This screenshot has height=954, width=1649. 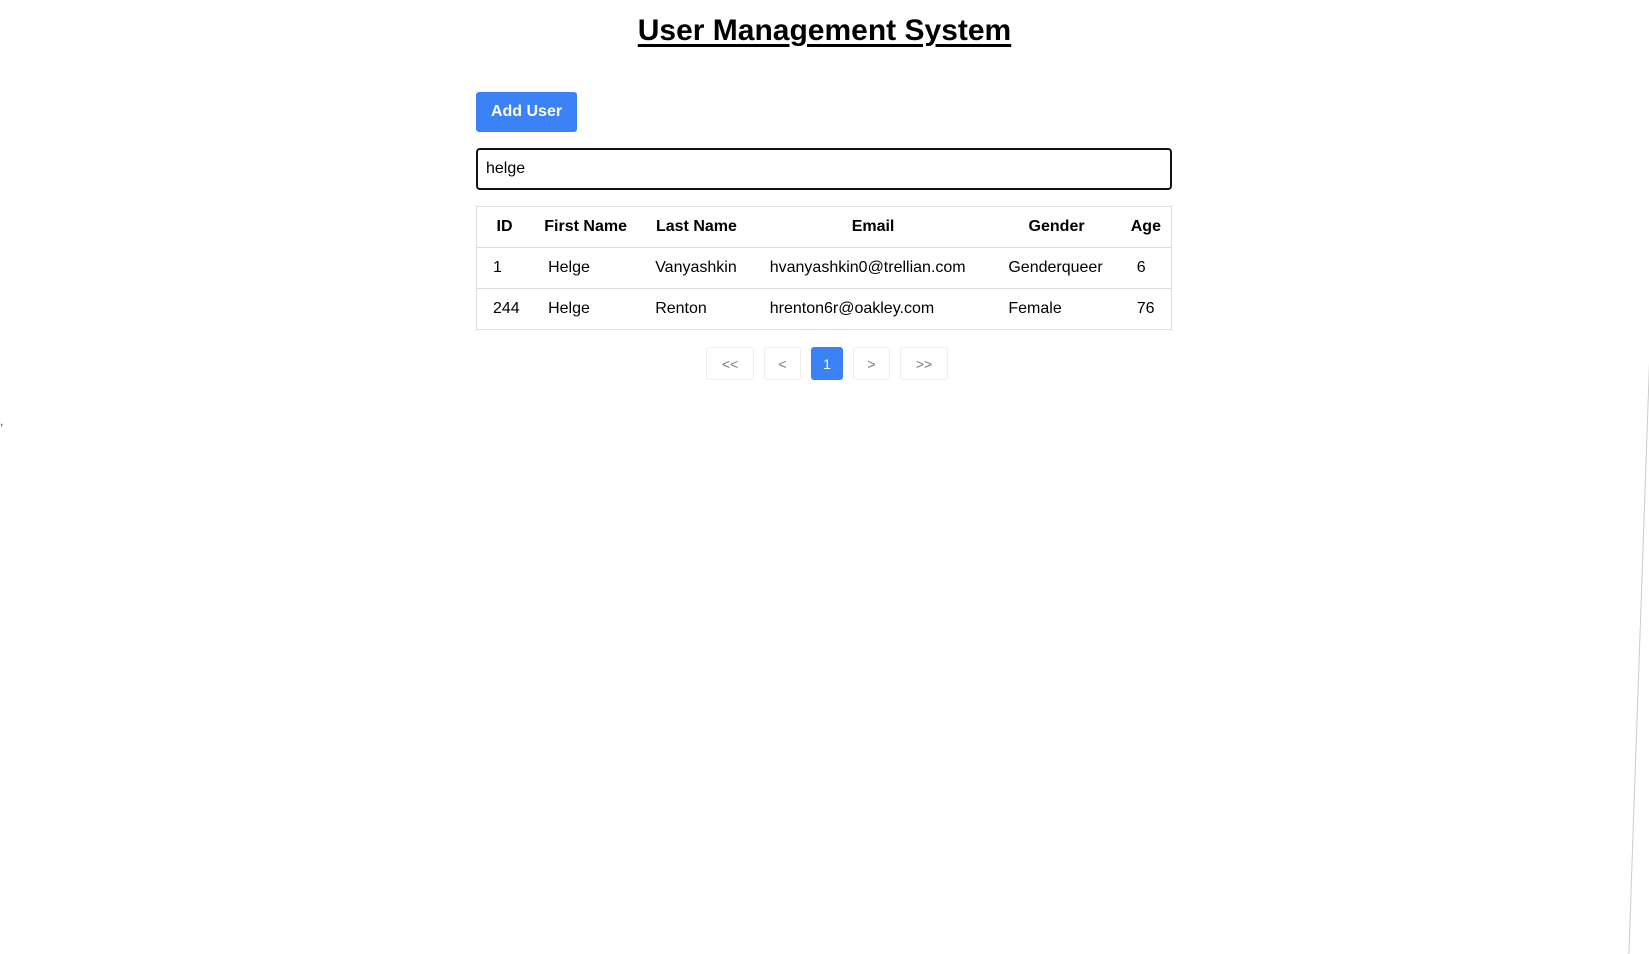 What do you see at coordinates (504, 268) in the screenshot?
I see `cell-id: 1` at bounding box center [504, 268].